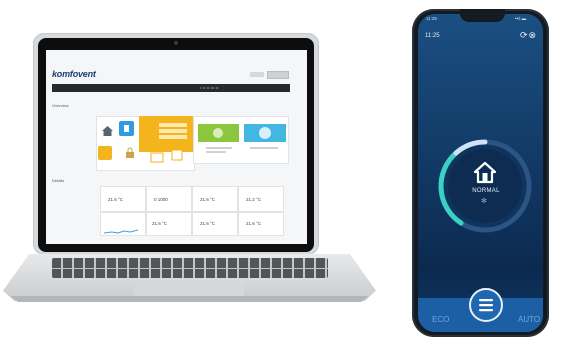  Describe the element at coordinates (528, 35) in the screenshot. I see `sync-and-settings-icons: ⟳⊗` at that location.